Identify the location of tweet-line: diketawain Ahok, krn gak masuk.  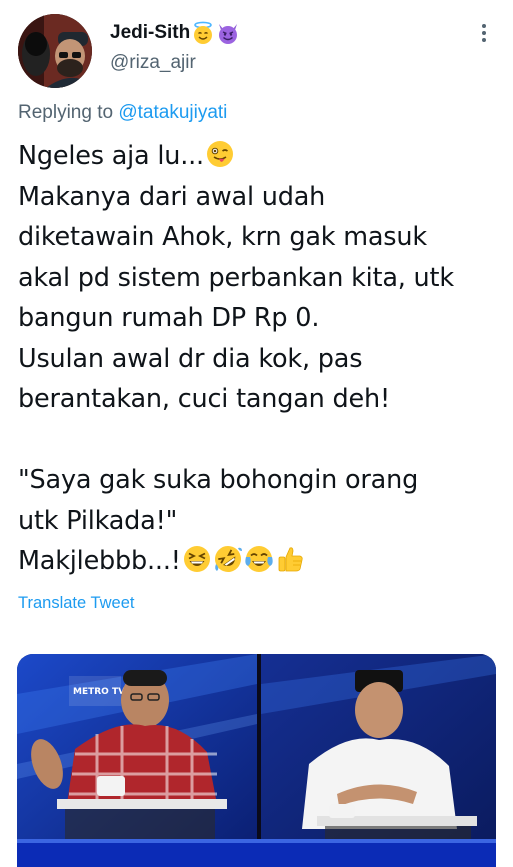
(222, 237).